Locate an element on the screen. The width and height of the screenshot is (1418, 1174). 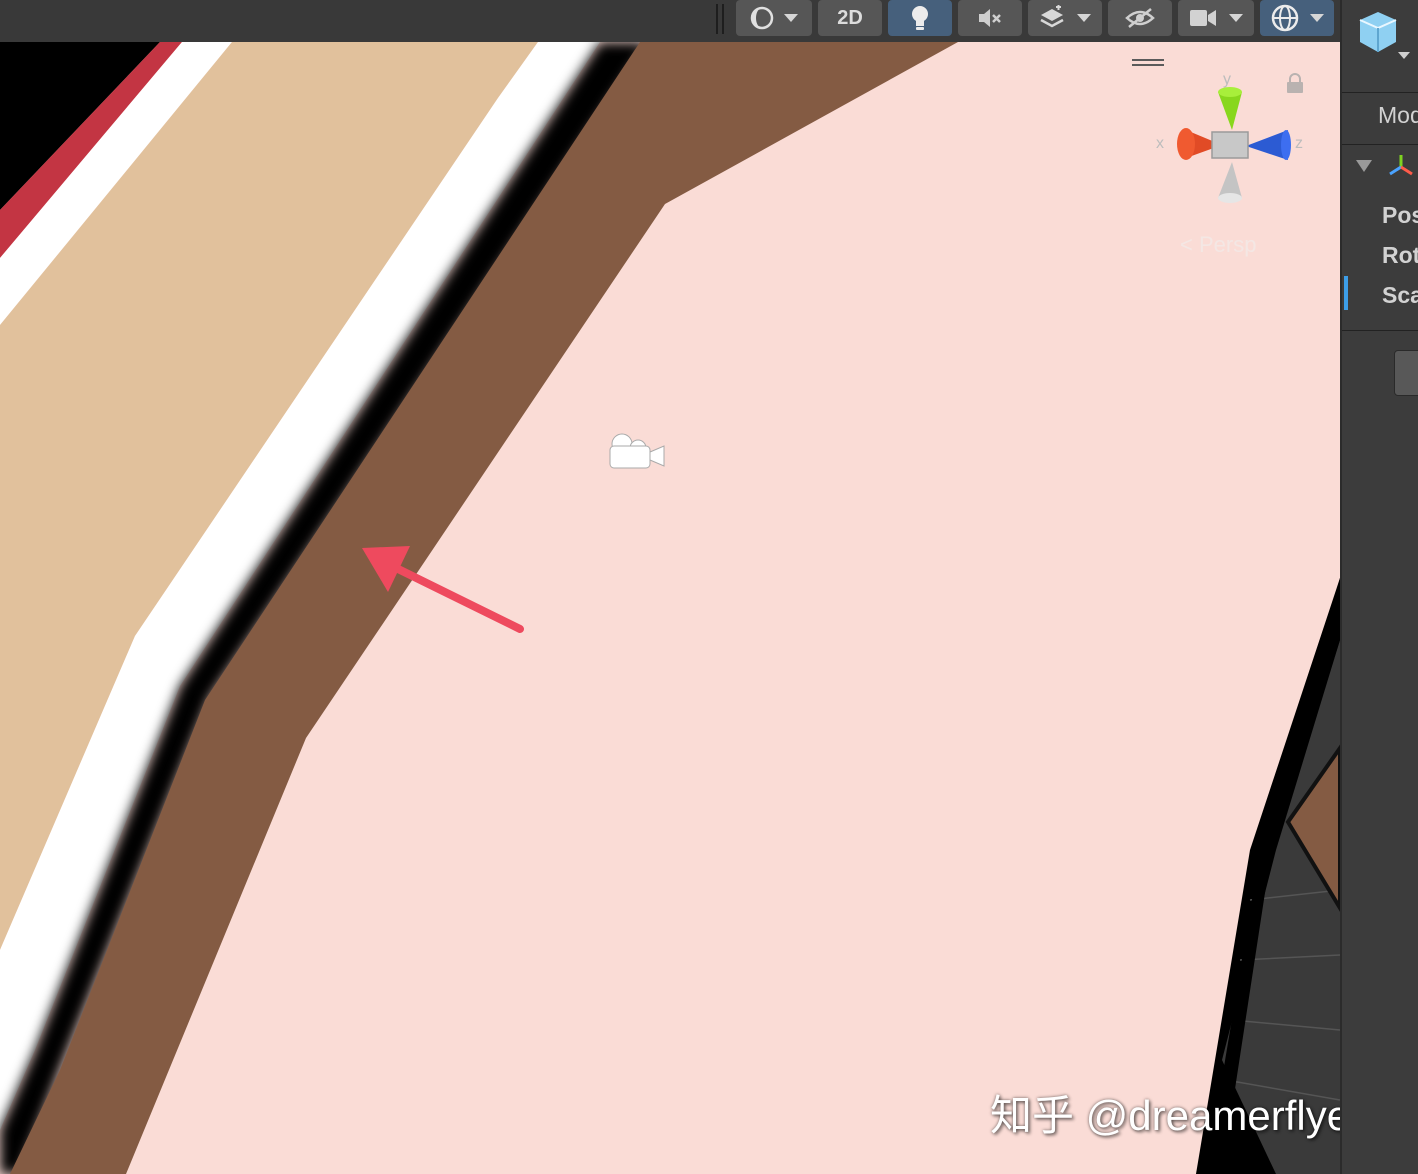
rotation-row-label: Rot is located at coordinates (1400, 255).